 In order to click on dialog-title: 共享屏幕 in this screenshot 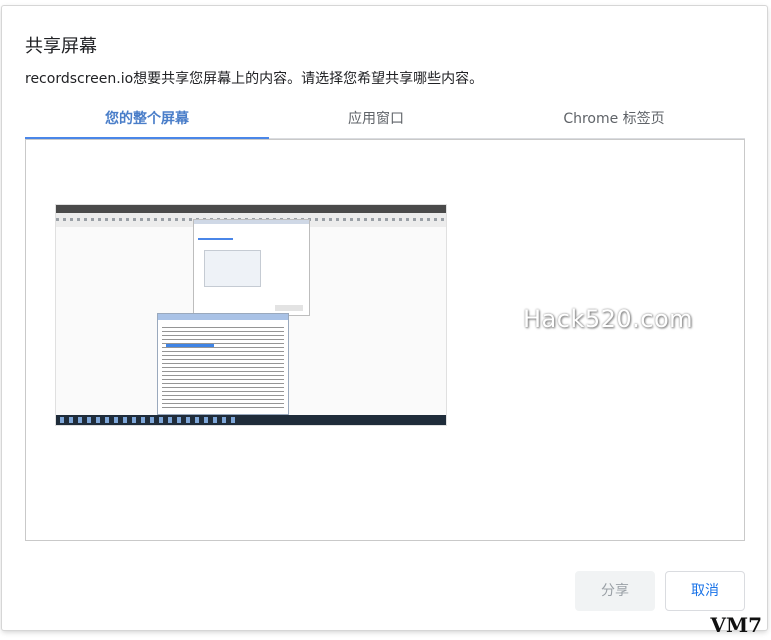, I will do `click(61, 46)`.